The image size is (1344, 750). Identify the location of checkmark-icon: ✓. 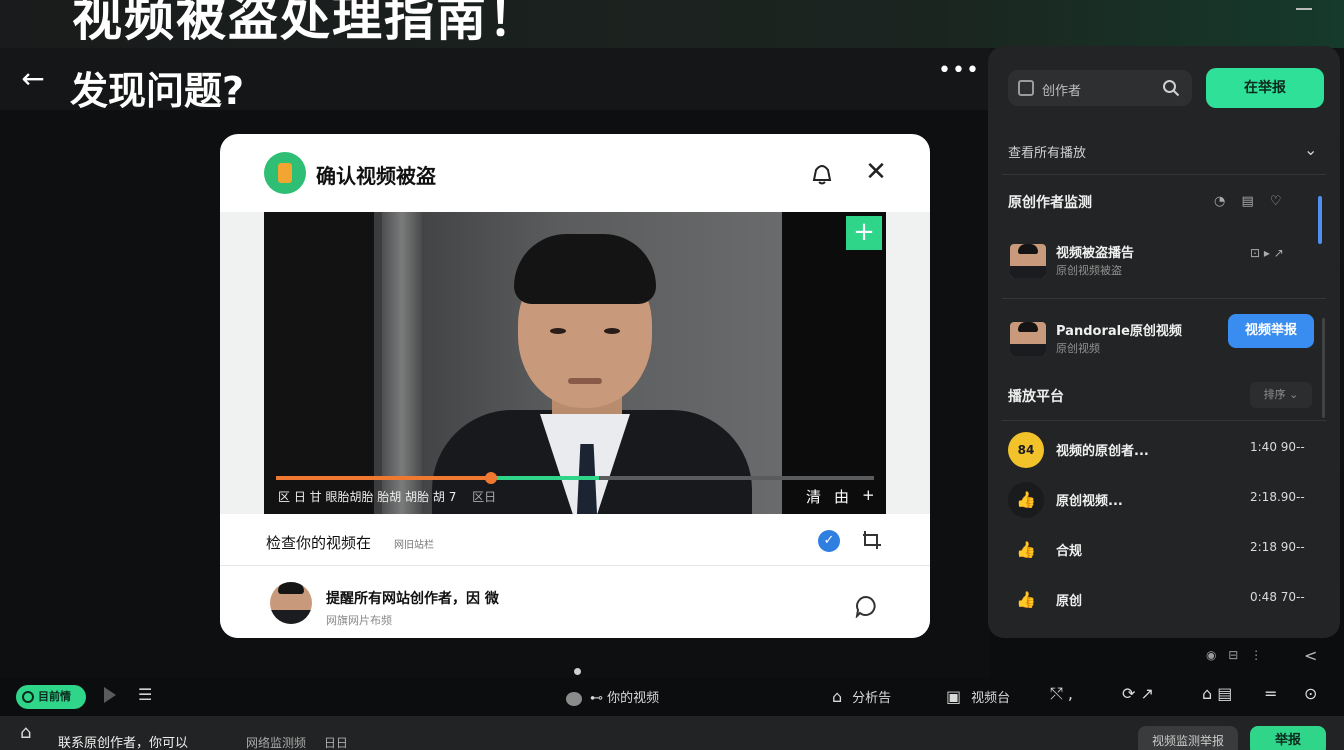
(829, 541).